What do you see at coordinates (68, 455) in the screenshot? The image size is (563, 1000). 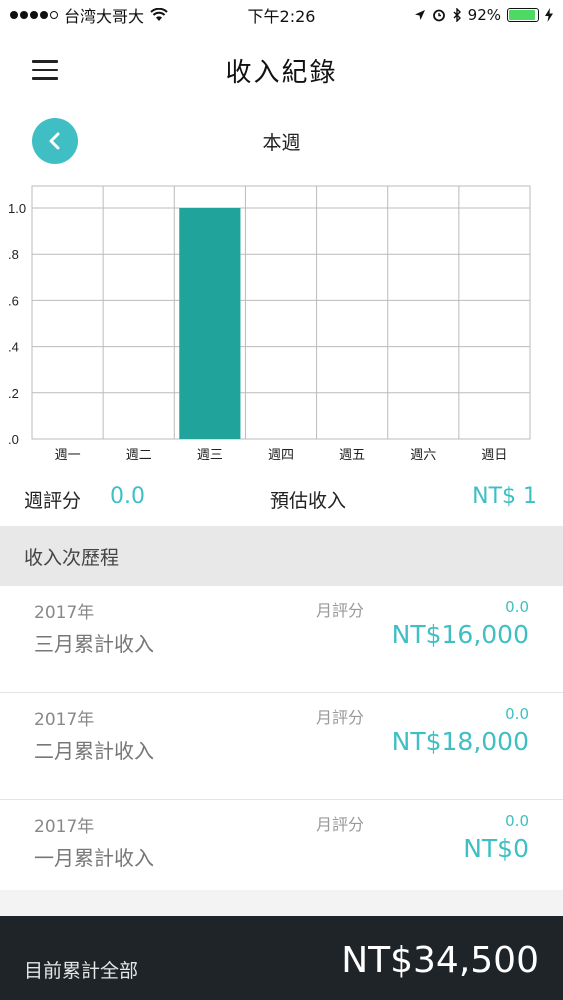 I see `x-tick-label: 週一` at bounding box center [68, 455].